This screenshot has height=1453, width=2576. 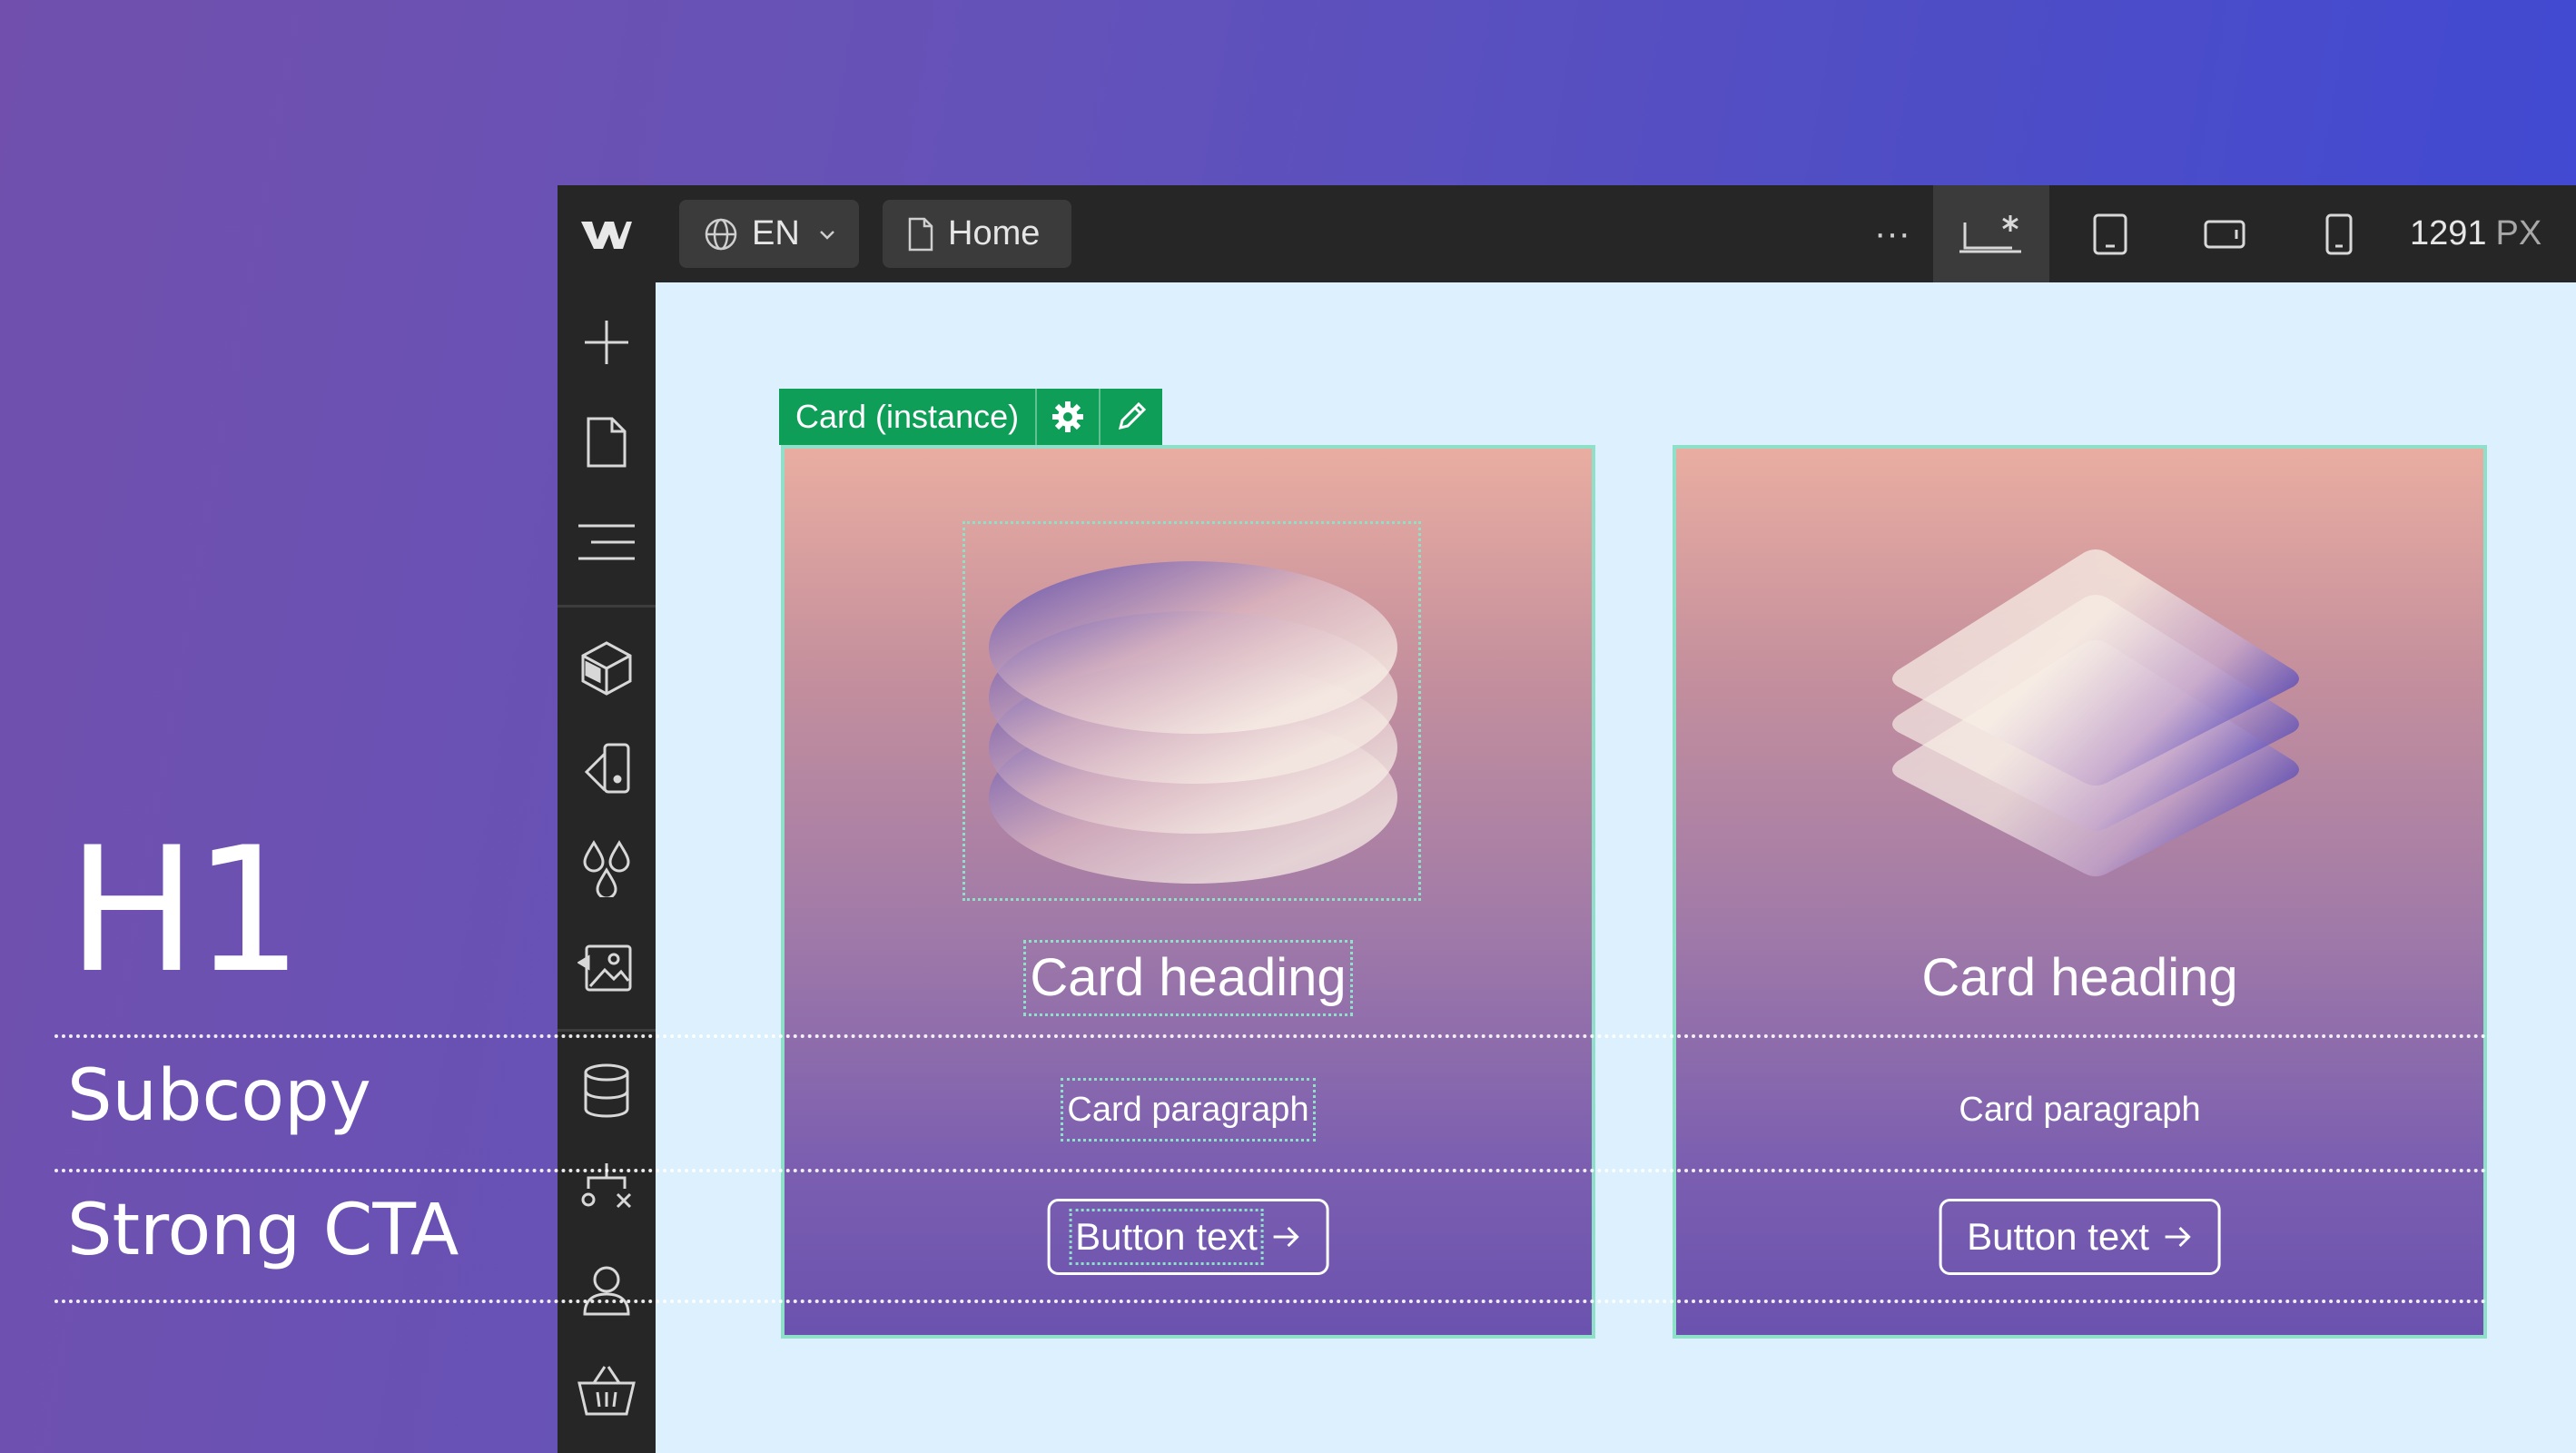 I want to click on subcopy-label: Subcopy, so click(x=219, y=1096).